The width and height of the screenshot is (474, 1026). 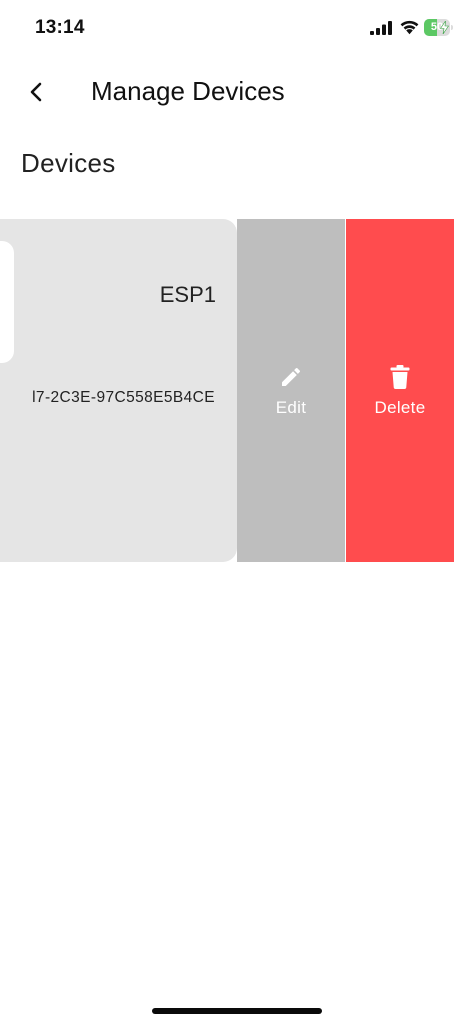 I want to click on section-title: Devices, so click(x=68, y=163).